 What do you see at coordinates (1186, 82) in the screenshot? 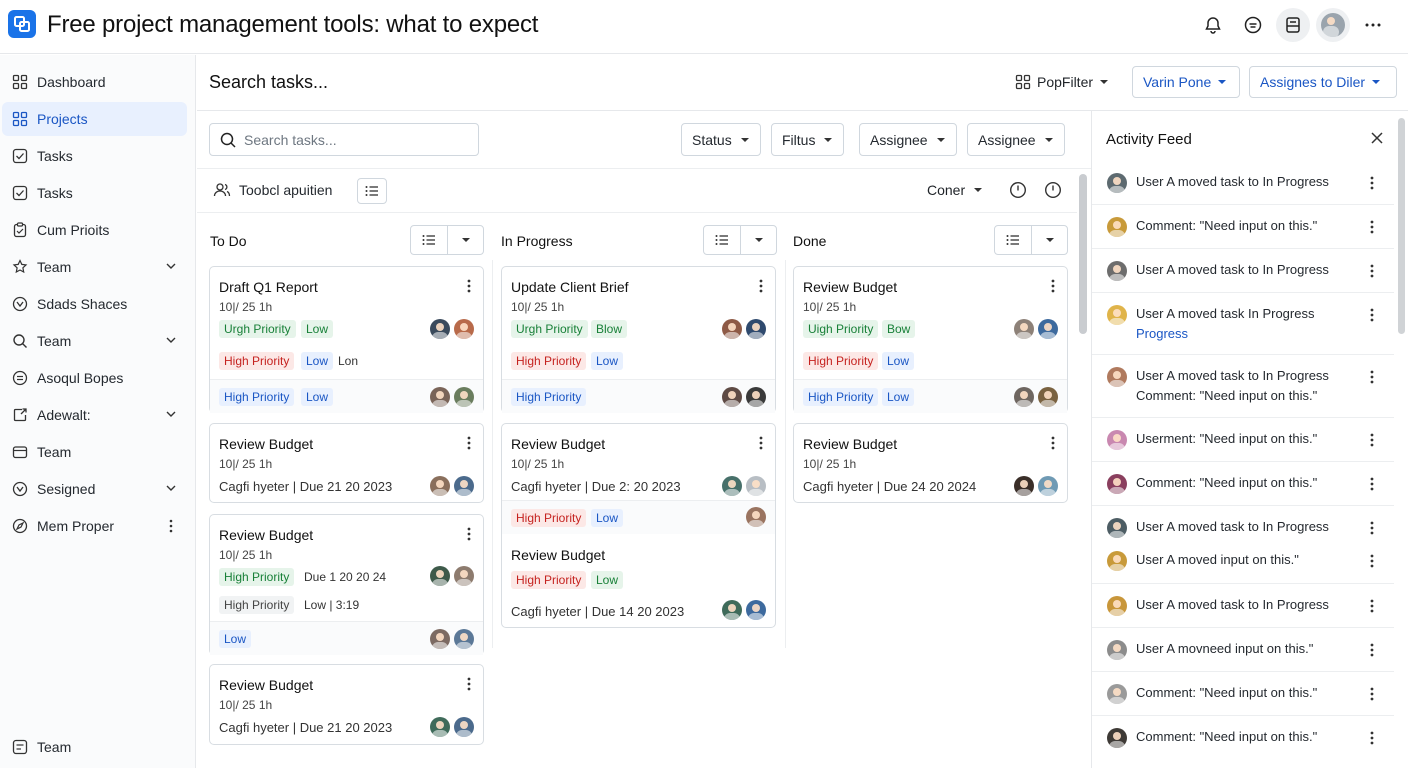
I see `varin-pone-button: Varin Pone` at bounding box center [1186, 82].